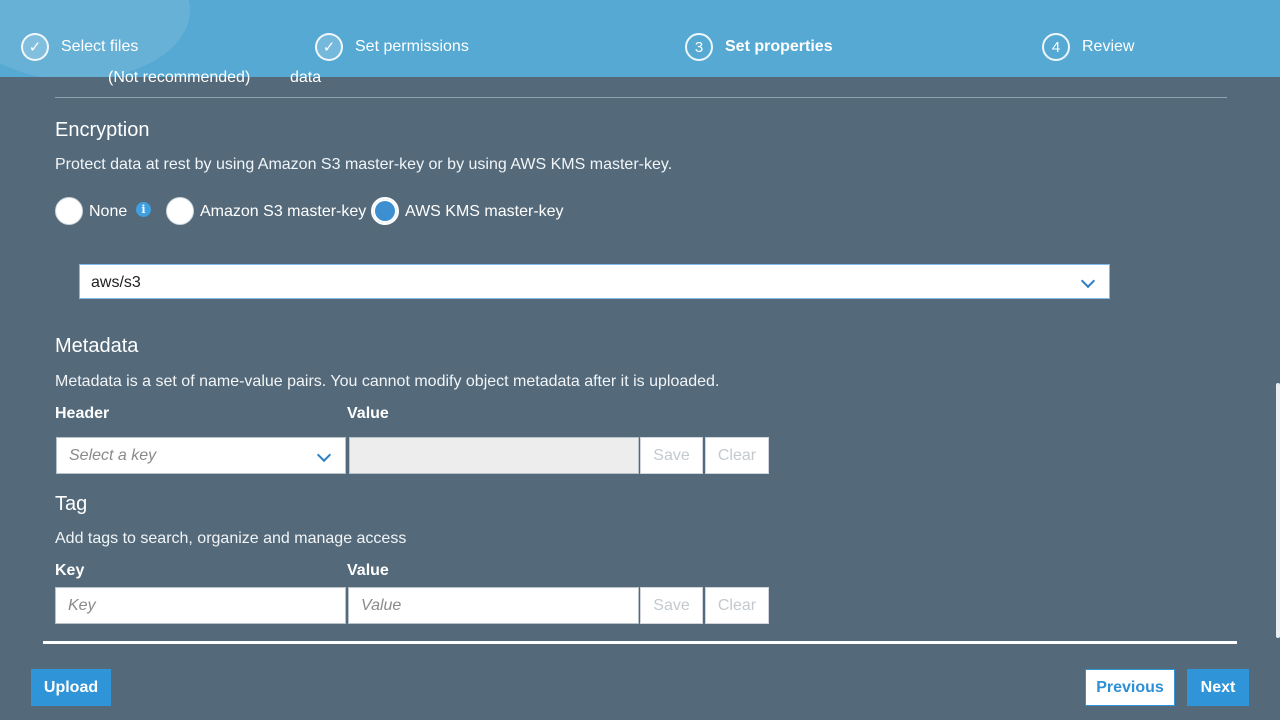 The width and height of the screenshot is (1280, 720). What do you see at coordinates (640, 642) in the screenshot?
I see `footer-divider` at bounding box center [640, 642].